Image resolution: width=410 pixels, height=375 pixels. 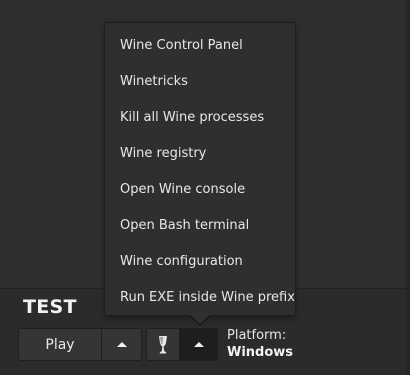 I want to click on menu-item-wine-configuration: Wine configuration, so click(x=200, y=261).